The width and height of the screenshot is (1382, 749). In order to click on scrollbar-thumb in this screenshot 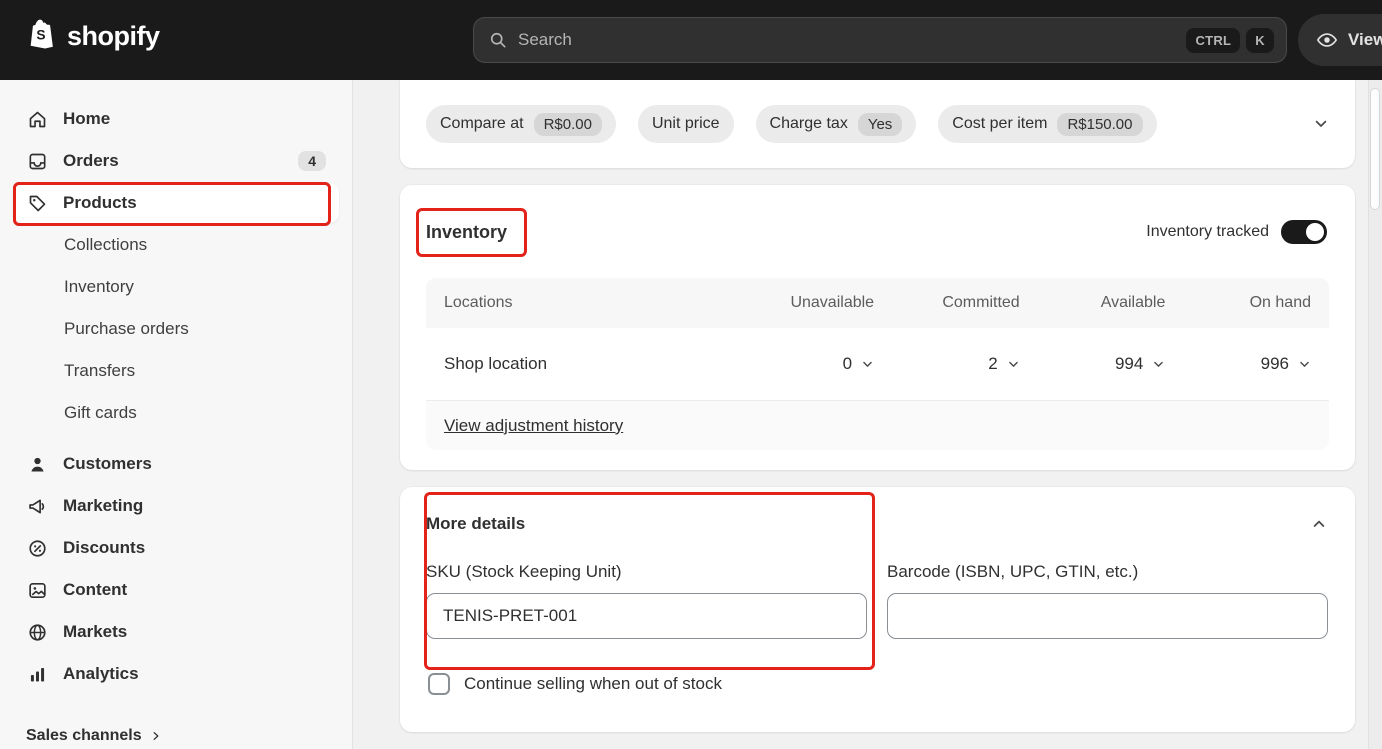, I will do `click(1375, 149)`.